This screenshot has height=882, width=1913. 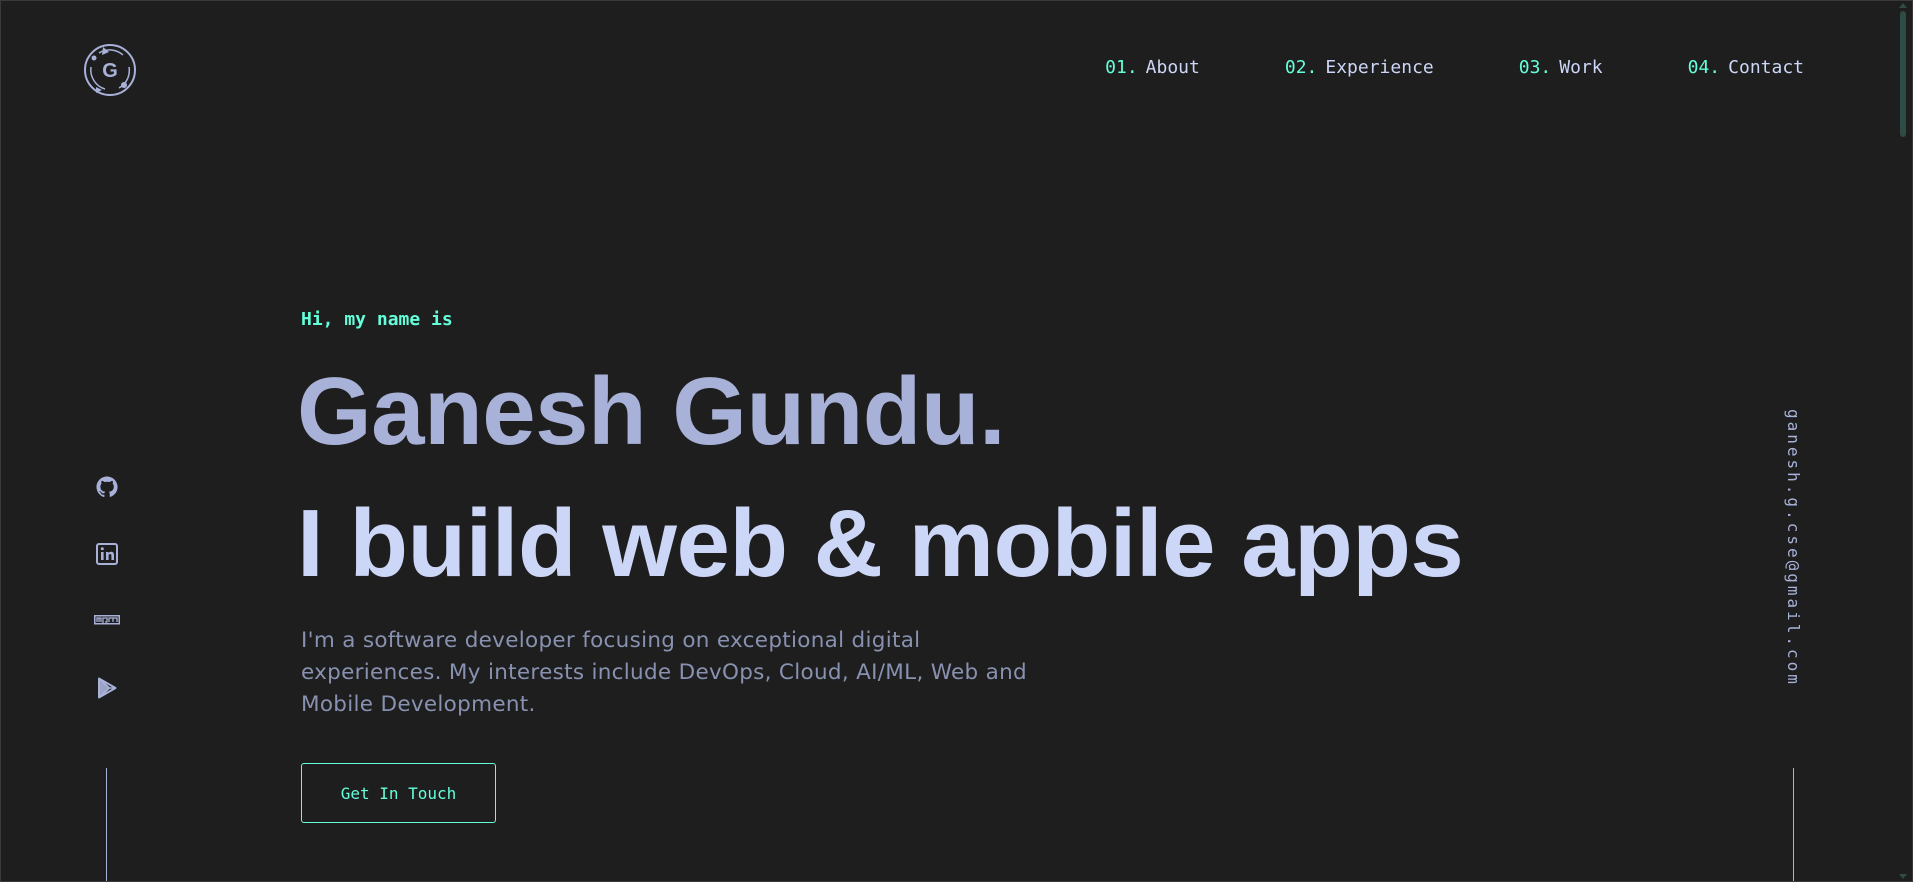 I want to click on nav-number: 02., so click(x=1301, y=67).